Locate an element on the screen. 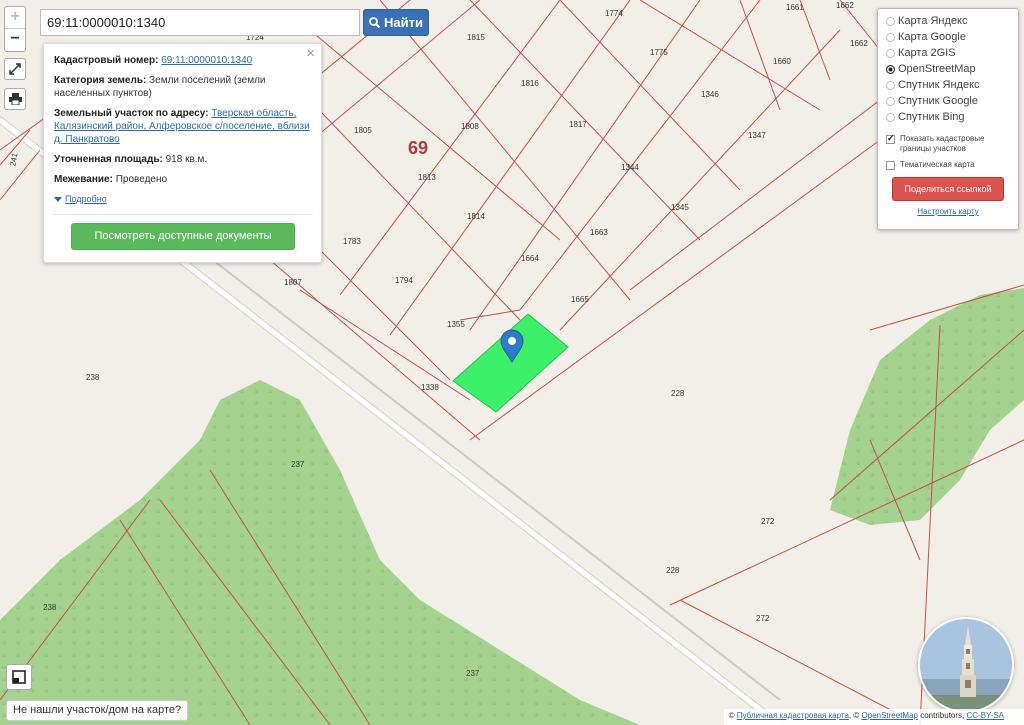 The image size is (1024, 725). print-button is located at coordinates (15, 99).